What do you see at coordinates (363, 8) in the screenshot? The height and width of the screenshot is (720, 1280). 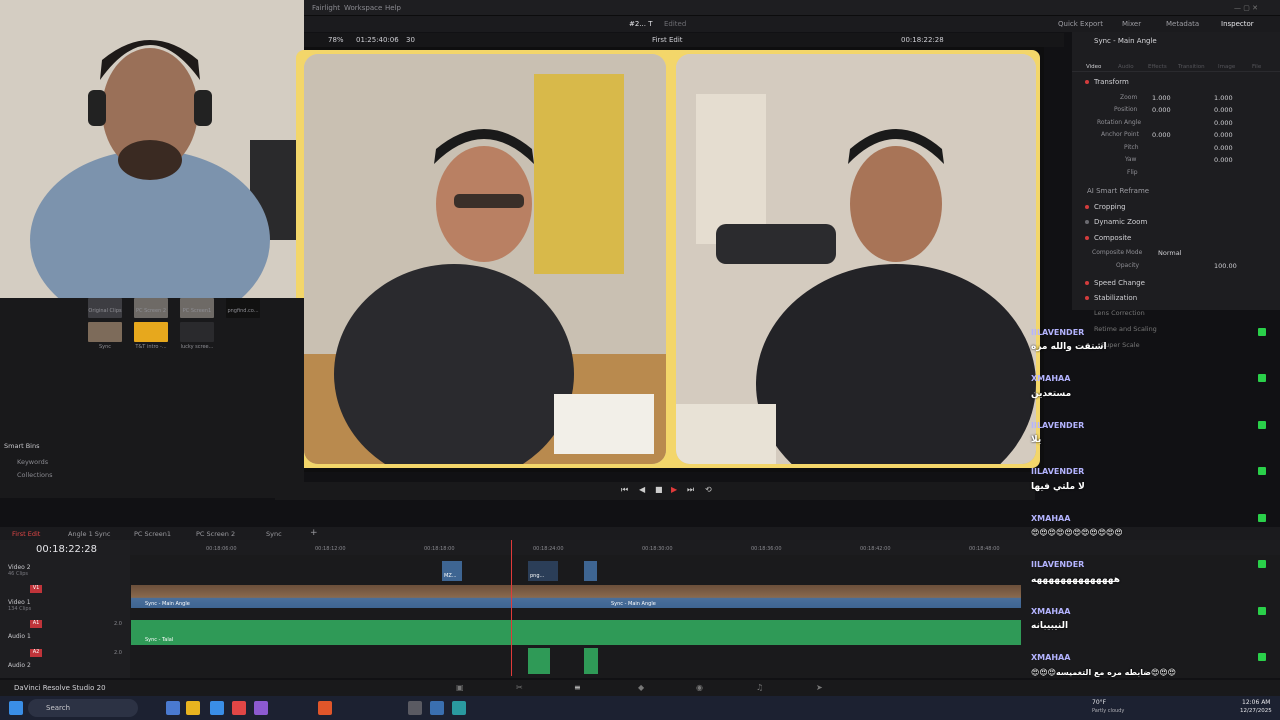 I see `menu-workspace: Workspace` at bounding box center [363, 8].